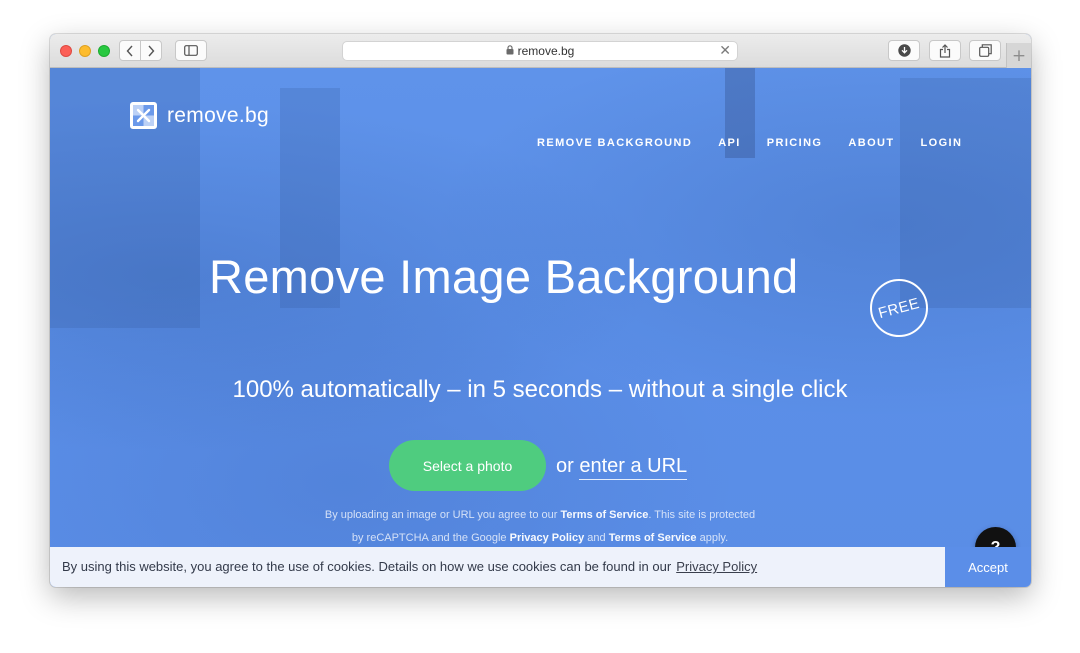 The image size is (1080, 653). I want to click on enter-url-link: enter a URL, so click(633, 467).